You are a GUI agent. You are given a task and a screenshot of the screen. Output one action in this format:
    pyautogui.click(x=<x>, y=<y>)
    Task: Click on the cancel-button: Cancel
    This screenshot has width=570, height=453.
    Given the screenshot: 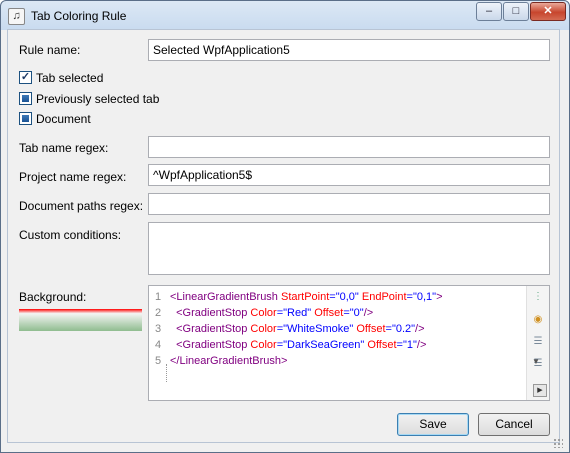 What is the action you would take?
    pyautogui.click(x=514, y=424)
    